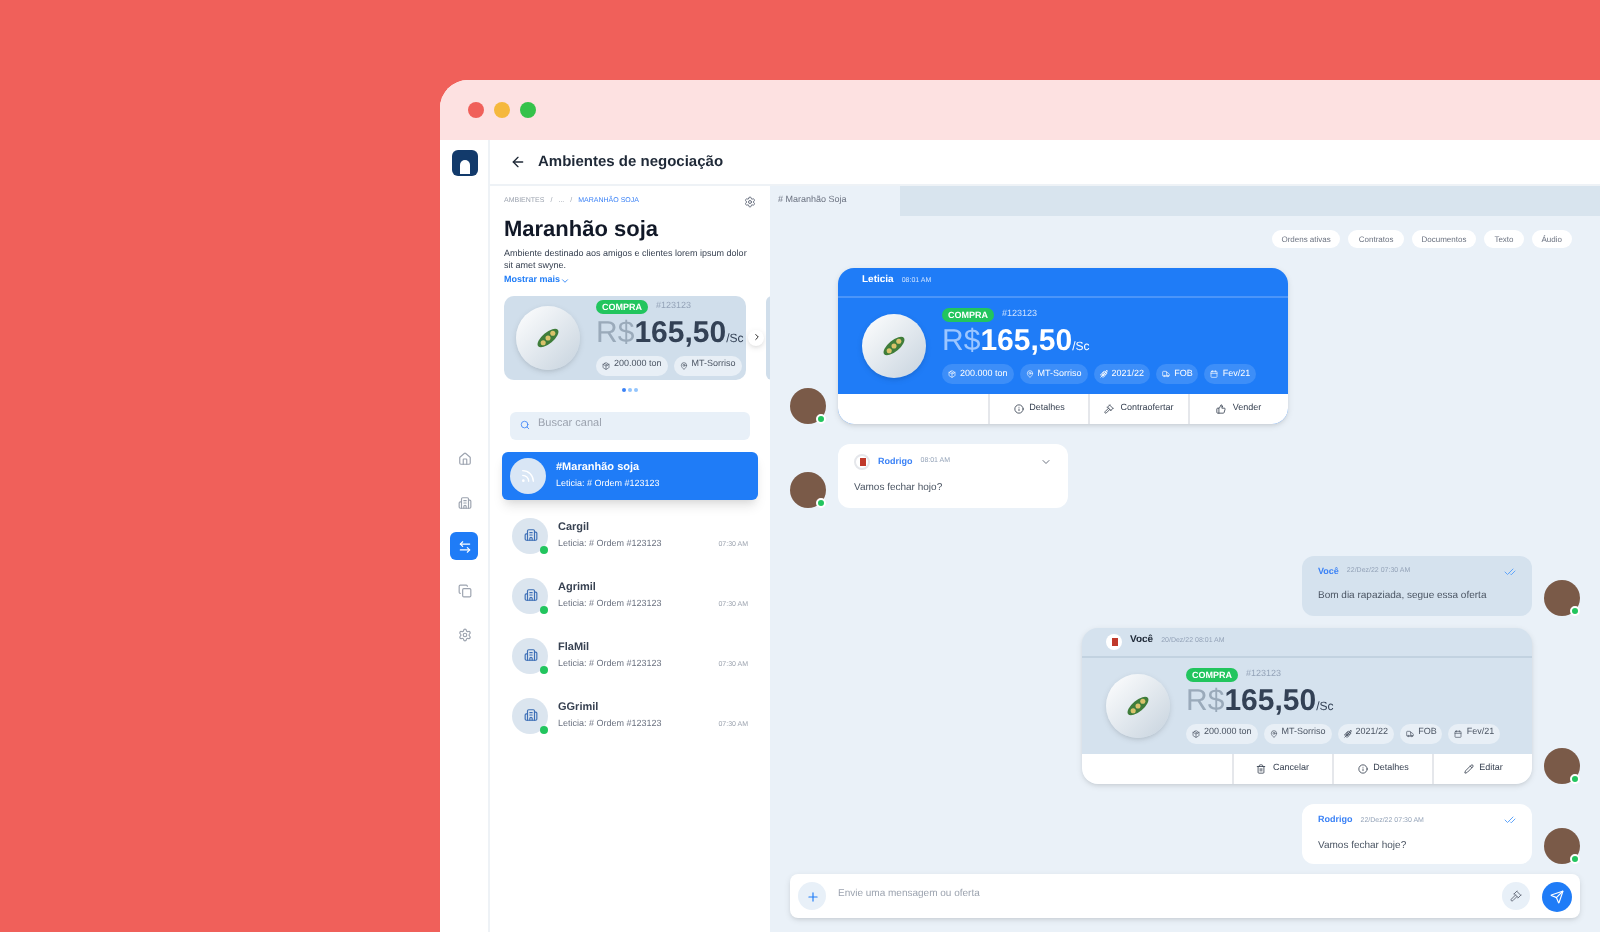 The width and height of the screenshot is (1600, 932). Describe the element at coordinates (464, 458) in the screenshot. I see `home-icon` at that location.